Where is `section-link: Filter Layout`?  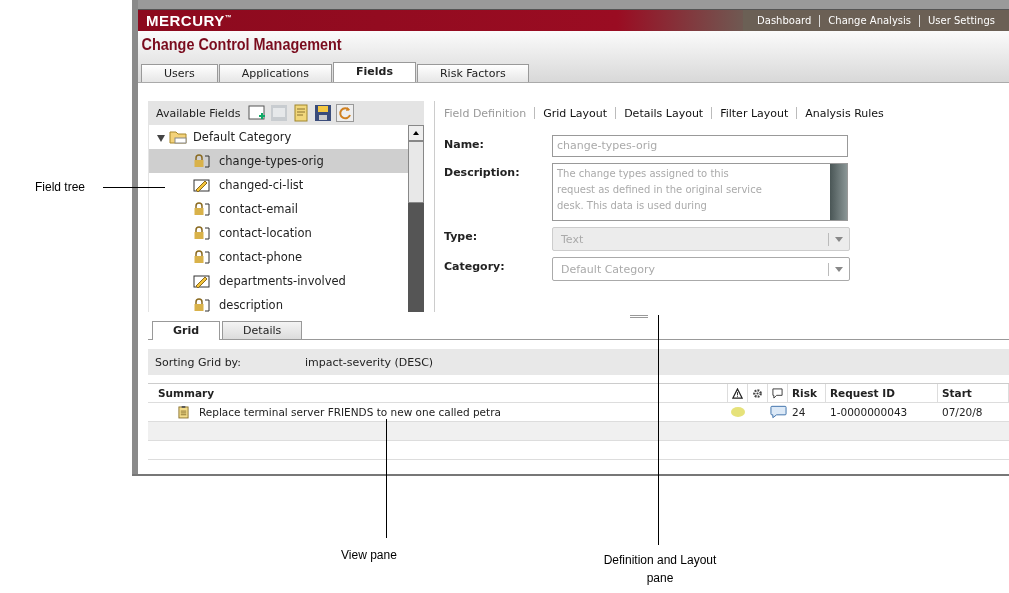
section-link: Filter Layout is located at coordinates (754, 113).